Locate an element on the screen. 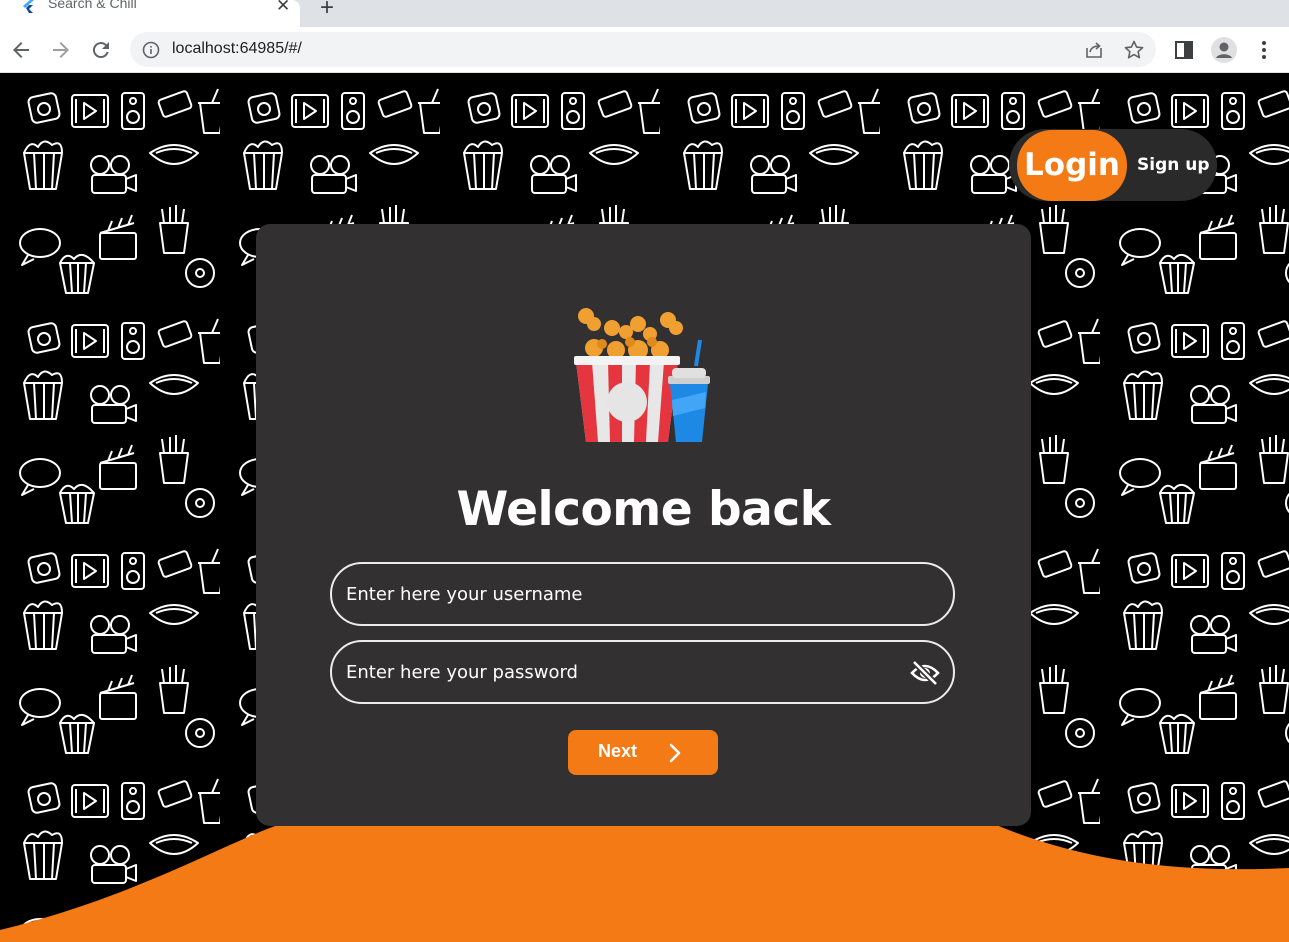 The width and height of the screenshot is (1289, 942). chevron-right-icon is located at coordinates (675, 753).